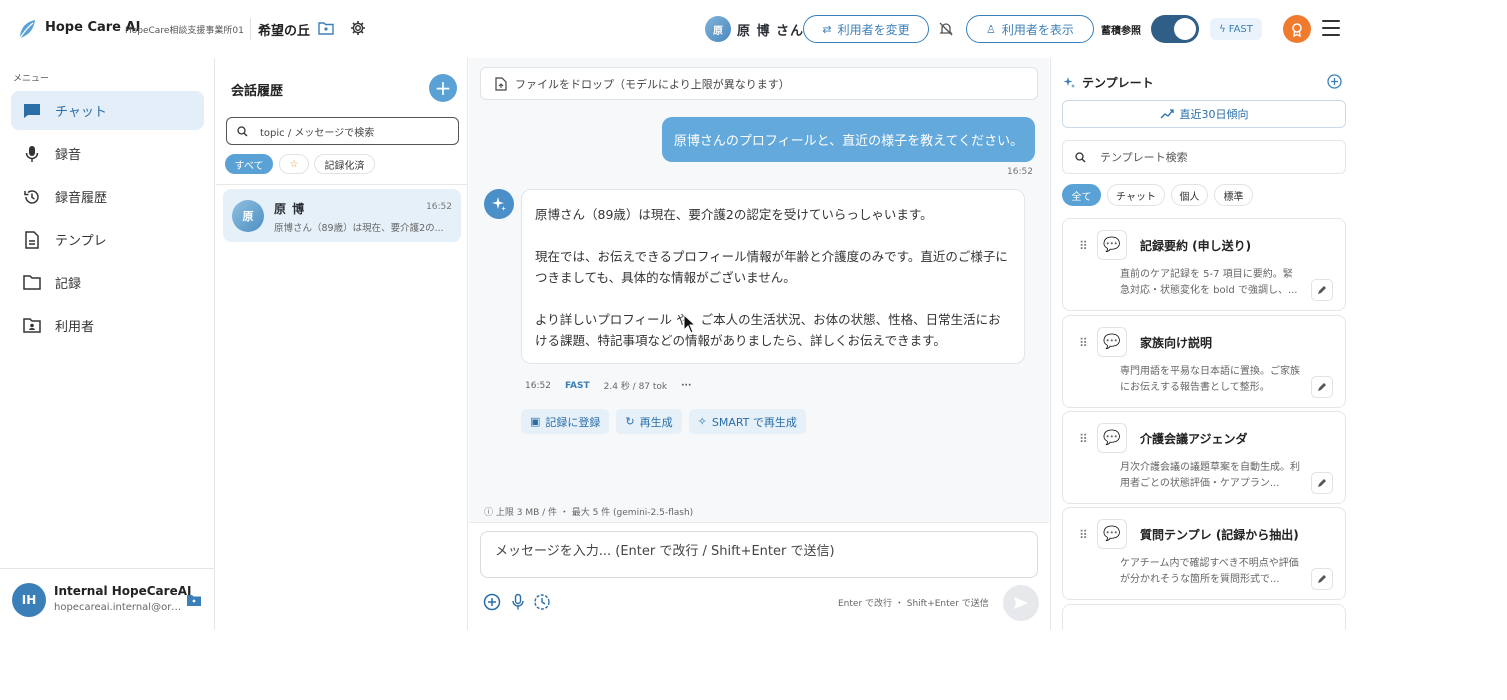  Describe the element at coordinates (1219, 535) in the screenshot. I see `template-title: 質問テンプレ (記録から抽出)` at that location.